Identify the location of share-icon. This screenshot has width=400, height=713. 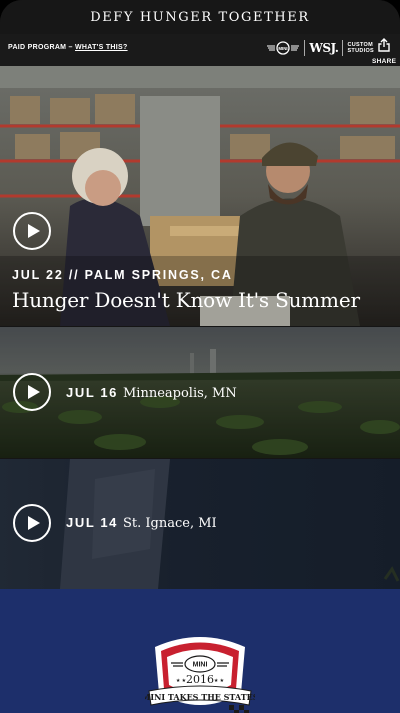
(384, 45).